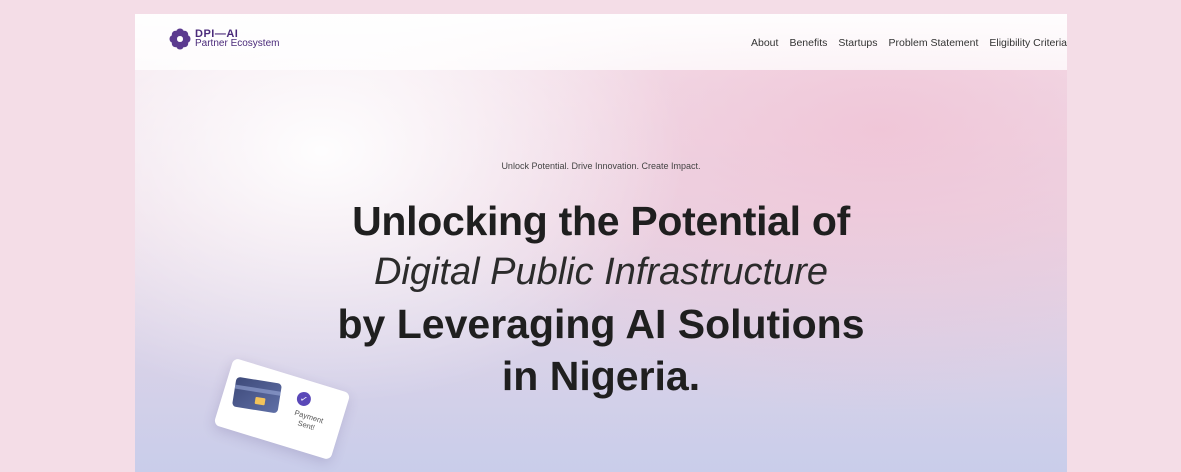 The width and height of the screenshot is (1181, 472). I want to click on check-icon: ✓, so click(304, 399).